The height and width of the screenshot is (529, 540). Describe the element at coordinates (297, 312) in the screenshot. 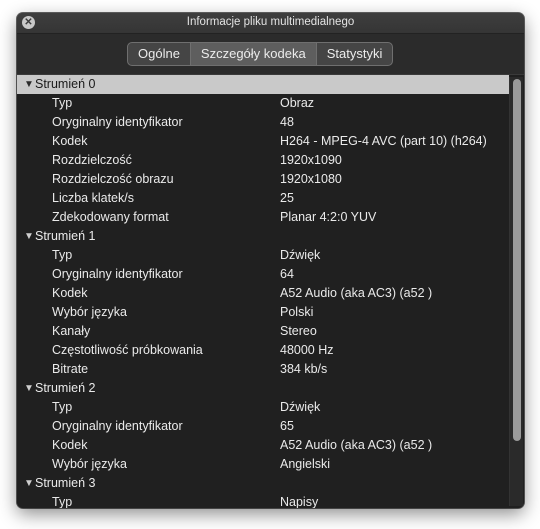

I see `property-value: Polski` at that location.